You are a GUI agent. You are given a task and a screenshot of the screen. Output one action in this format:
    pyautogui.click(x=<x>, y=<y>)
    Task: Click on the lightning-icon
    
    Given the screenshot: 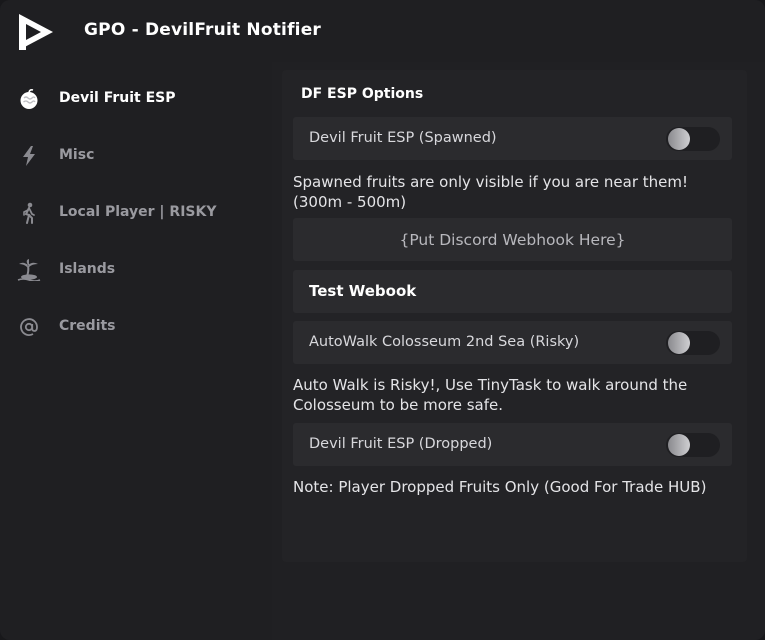 What is the action you would take?
    pyautogui.click(x=29, y=156)
    